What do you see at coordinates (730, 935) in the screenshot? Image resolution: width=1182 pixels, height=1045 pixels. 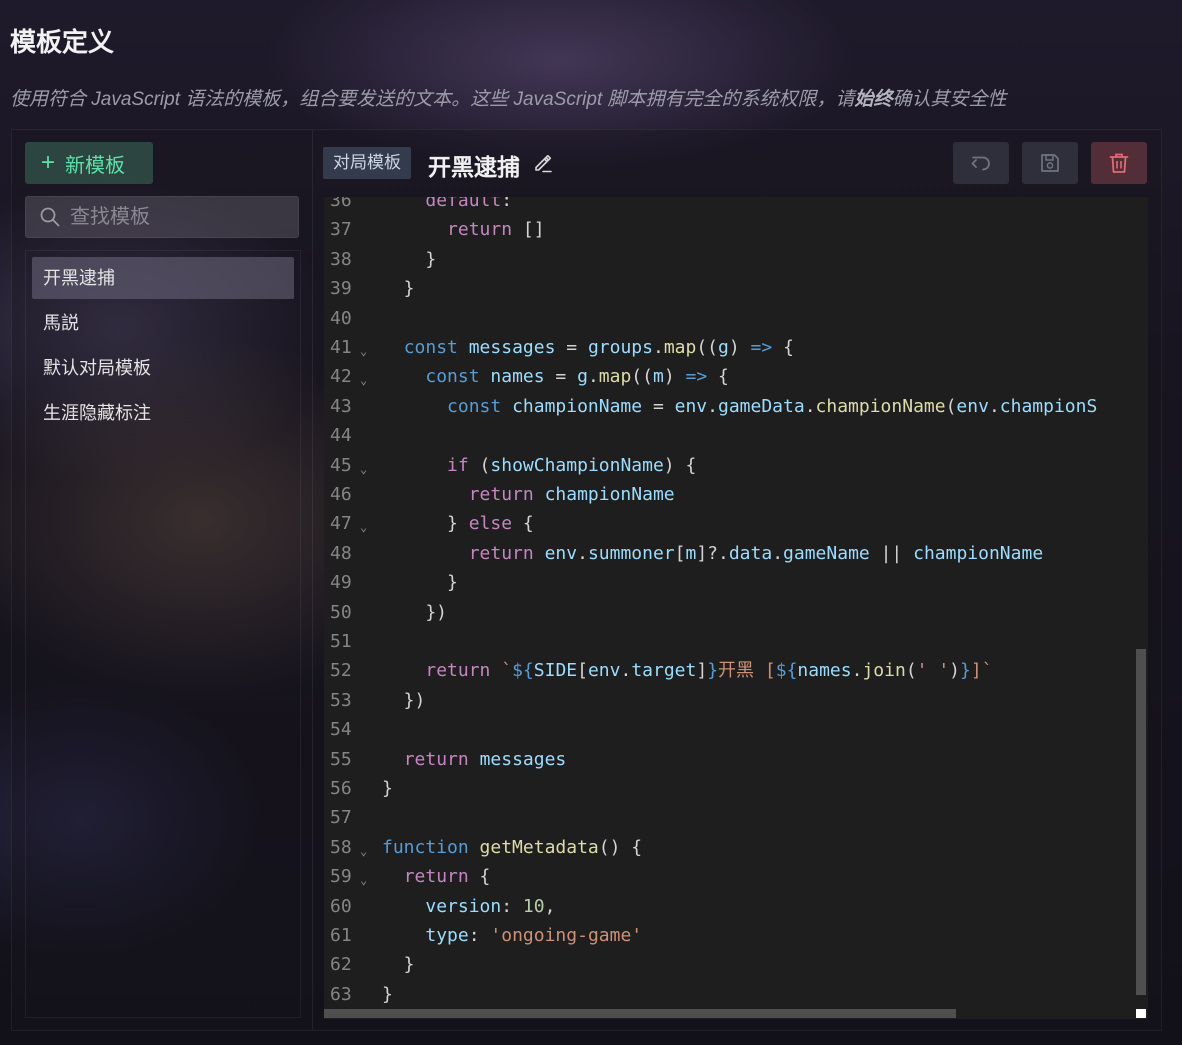 I see `code-line: 61 type: 'ongoing-game'` at bounding box center [730, 935].